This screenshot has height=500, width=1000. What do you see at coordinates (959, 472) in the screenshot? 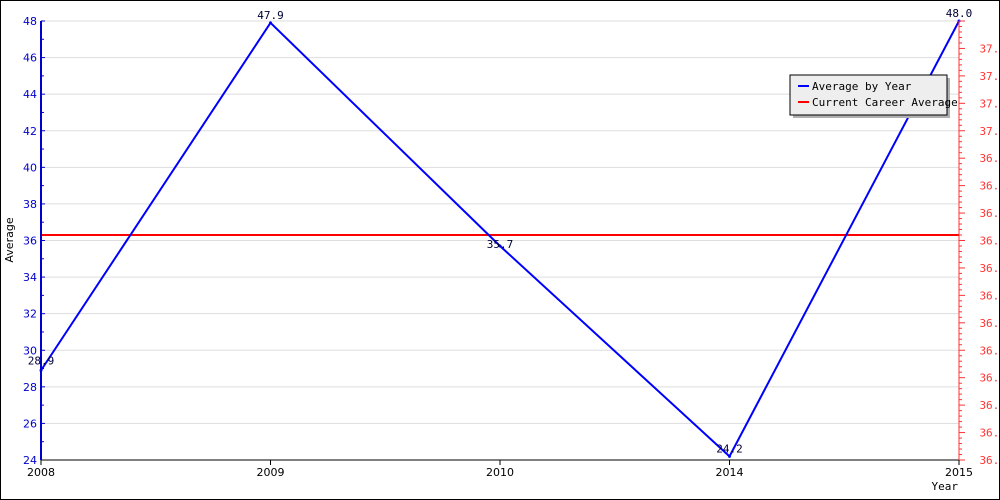
I see `x-tick-label: 2015` at bounding box center [959, 472].